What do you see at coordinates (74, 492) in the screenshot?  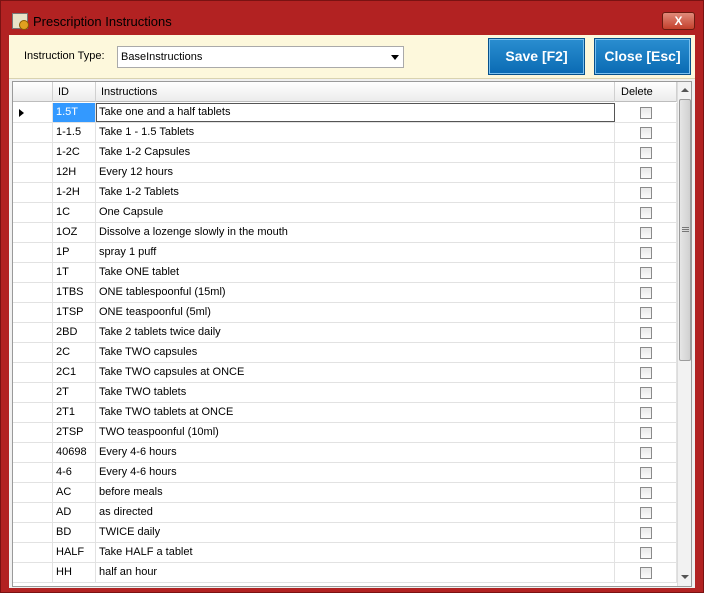 I see `cell-id: AC` at bounding box center [74, 492].